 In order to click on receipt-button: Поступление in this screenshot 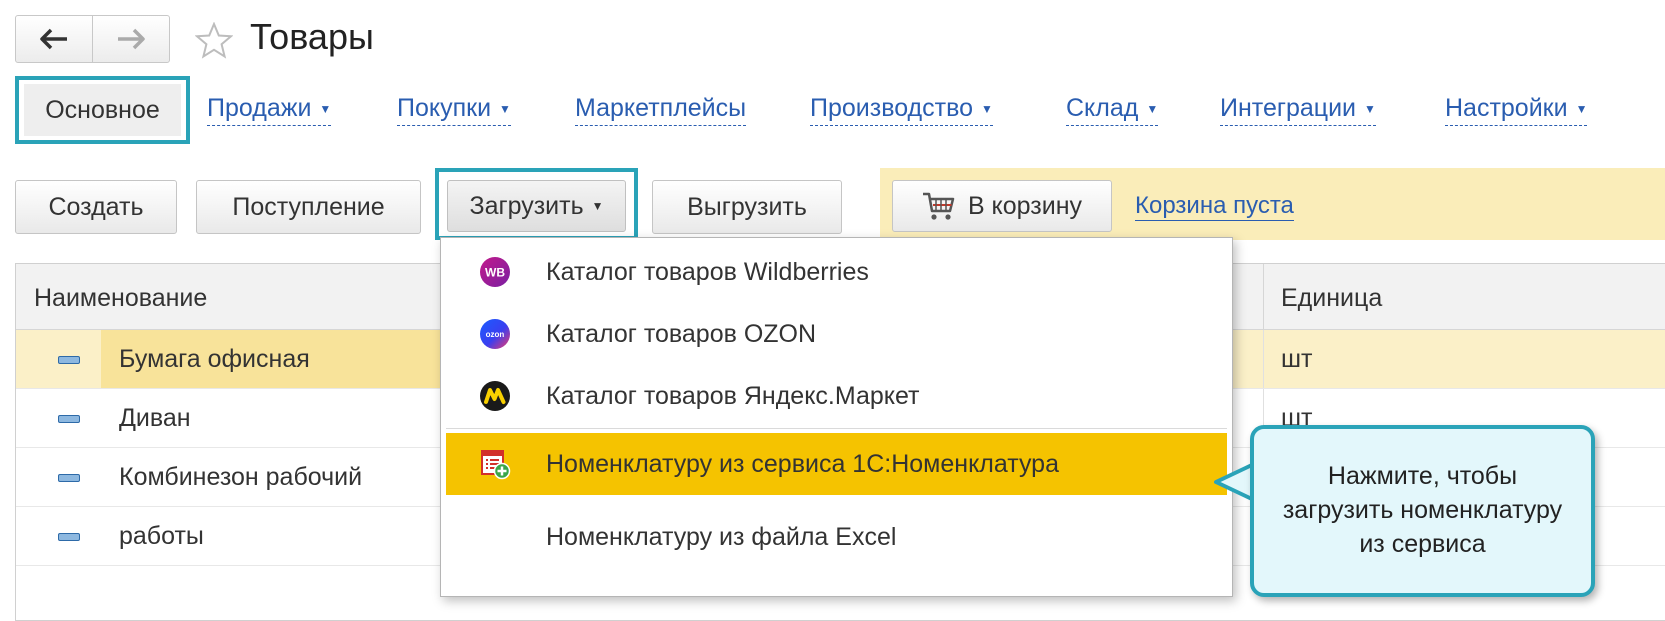, I will do `click(308, 207)`.